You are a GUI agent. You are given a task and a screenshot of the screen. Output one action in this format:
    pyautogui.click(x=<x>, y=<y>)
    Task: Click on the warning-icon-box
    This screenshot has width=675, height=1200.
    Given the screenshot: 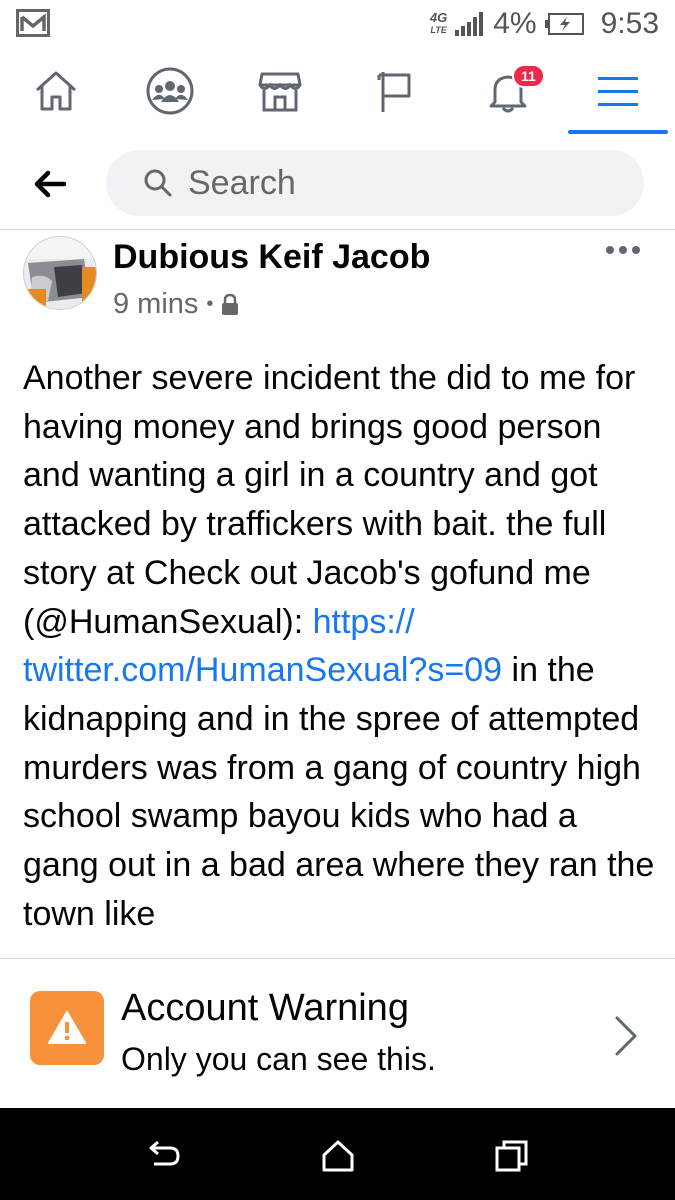 What is the action you would take?
    pyautogui.click(x=67, y=1028)
    